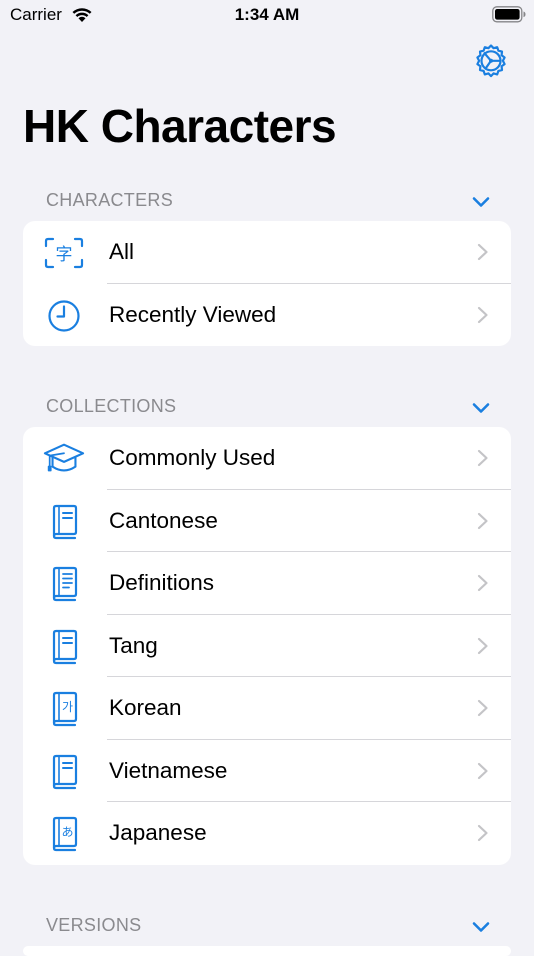 The image size is (534, 956). I want to click on list-item-definitions: Definitions, so click(267, 583).